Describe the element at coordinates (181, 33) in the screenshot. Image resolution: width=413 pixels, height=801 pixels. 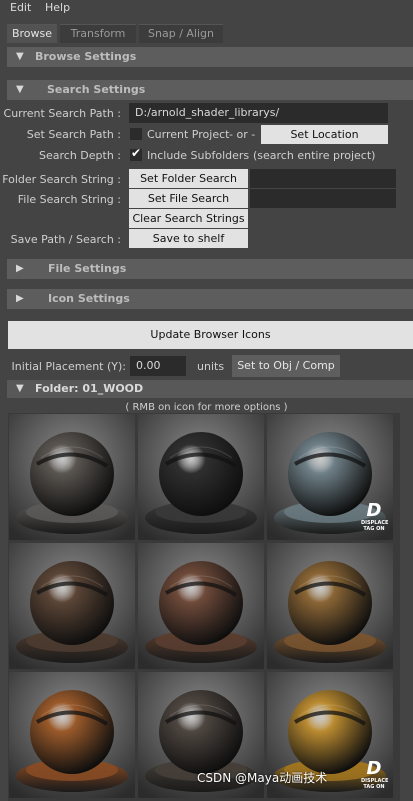
I see `tab-snap-align: Snap / Align` at that location.